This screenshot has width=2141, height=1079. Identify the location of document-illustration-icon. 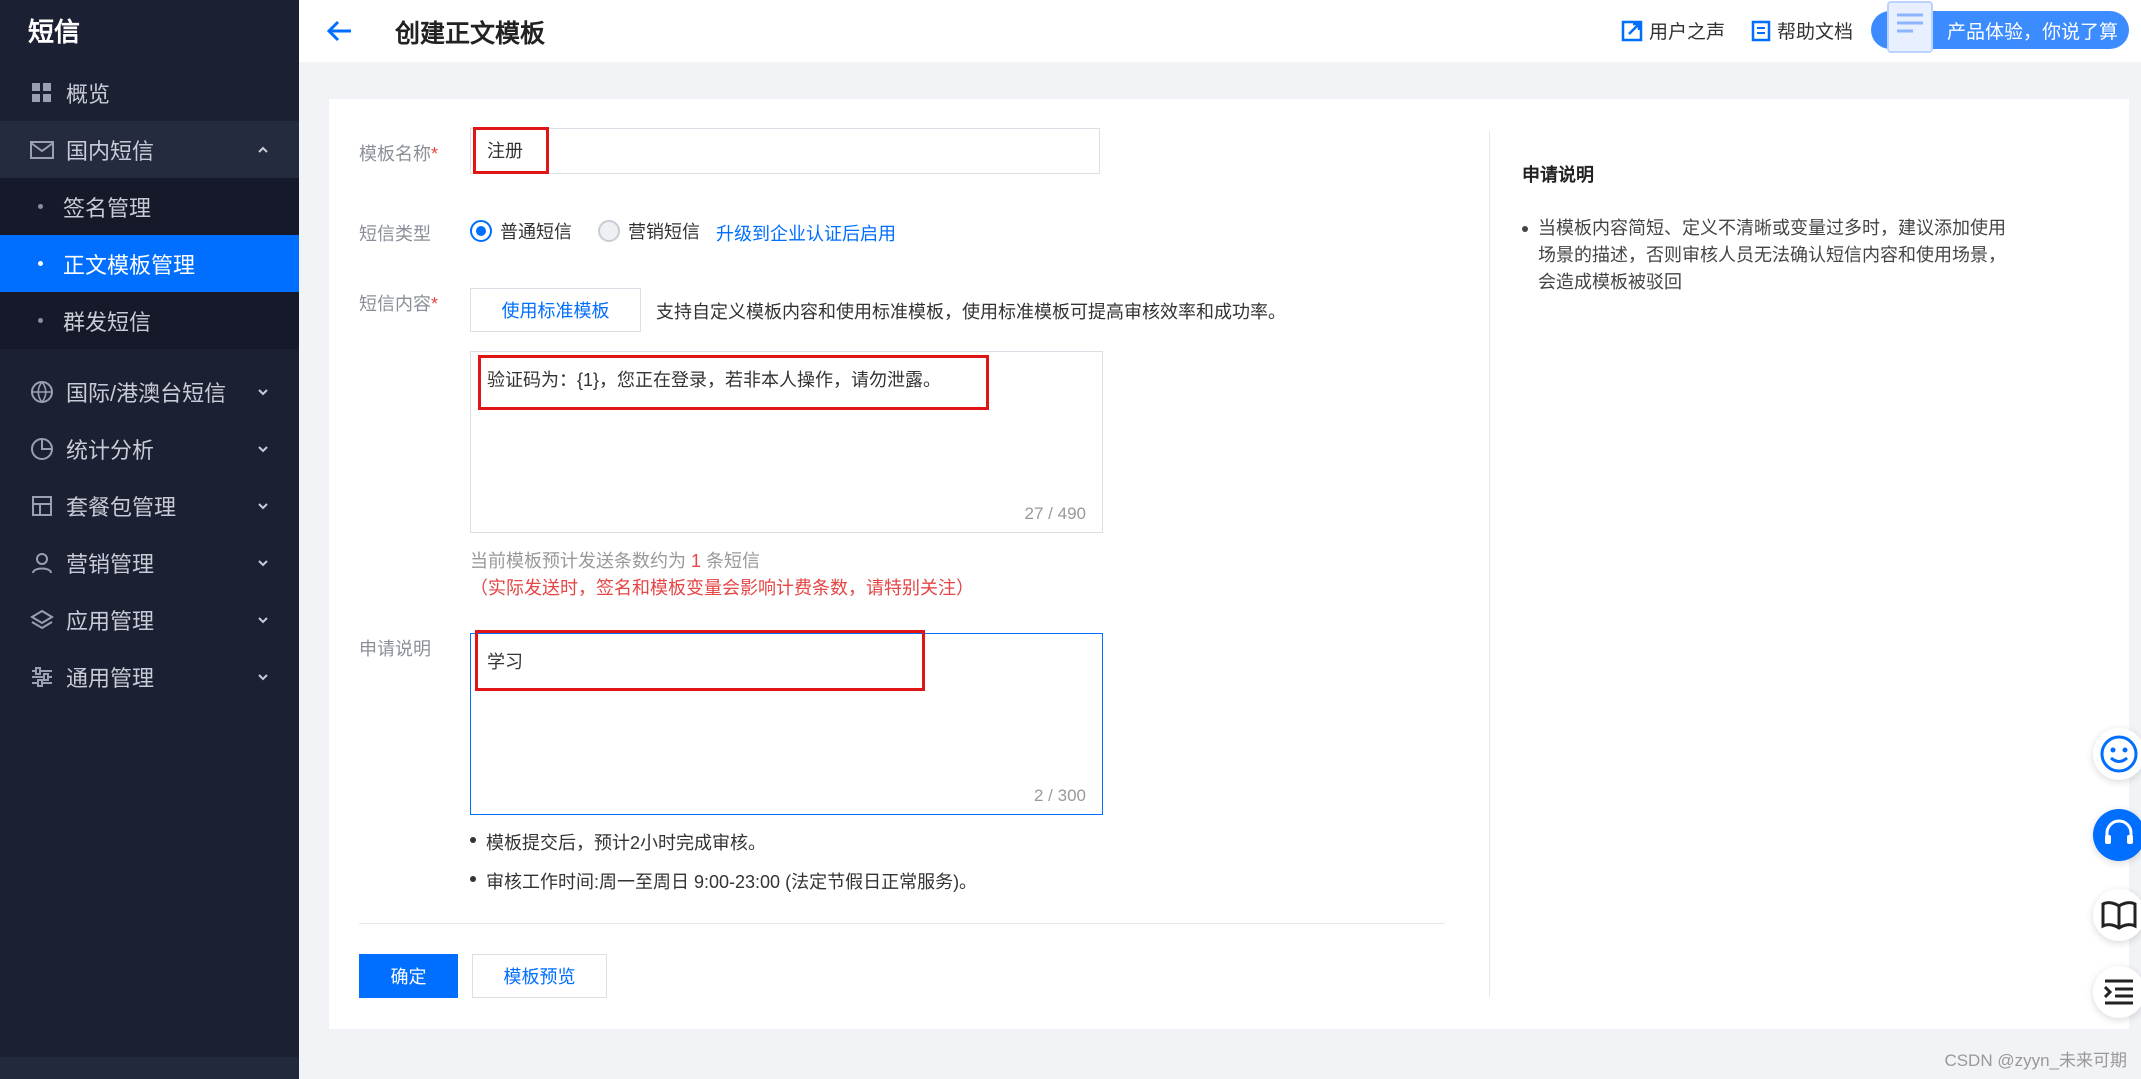
(1910, 27).